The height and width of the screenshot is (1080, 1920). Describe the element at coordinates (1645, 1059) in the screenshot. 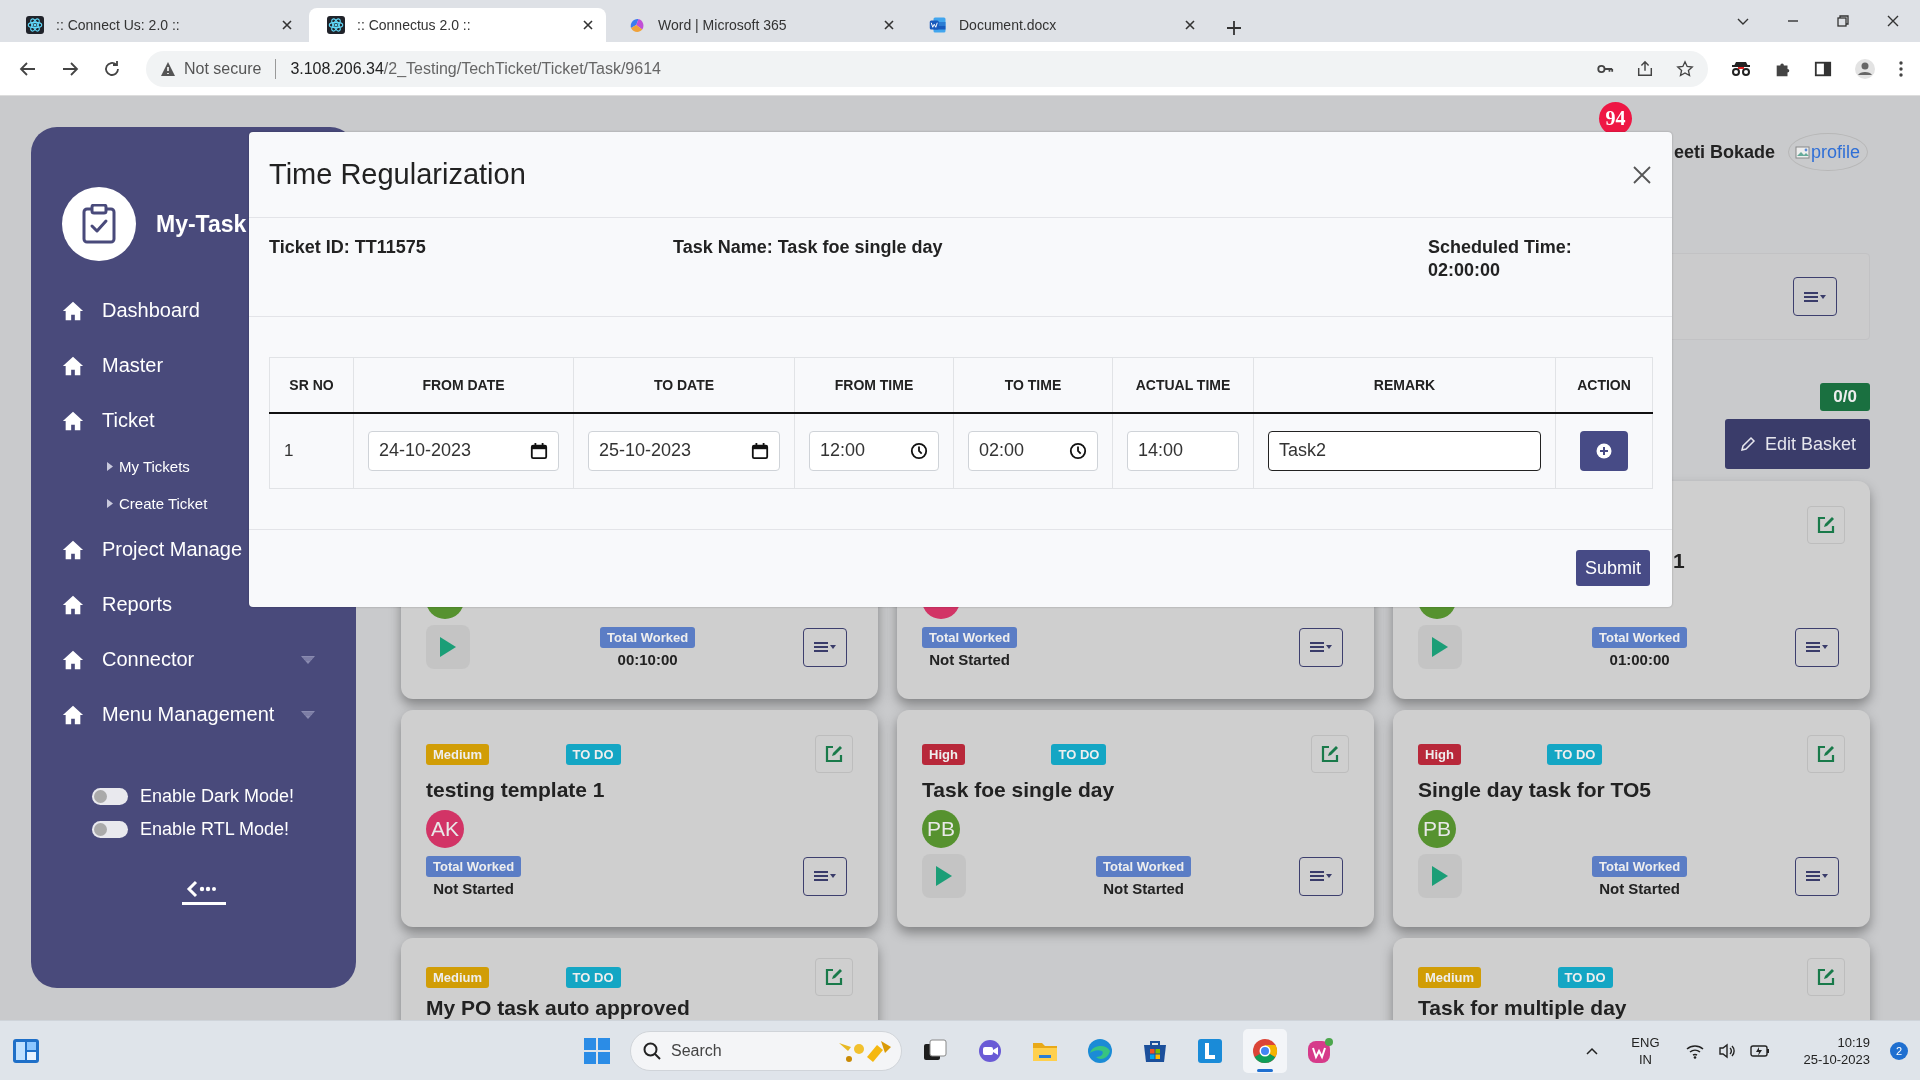

I see `region-code: IN` at that location.